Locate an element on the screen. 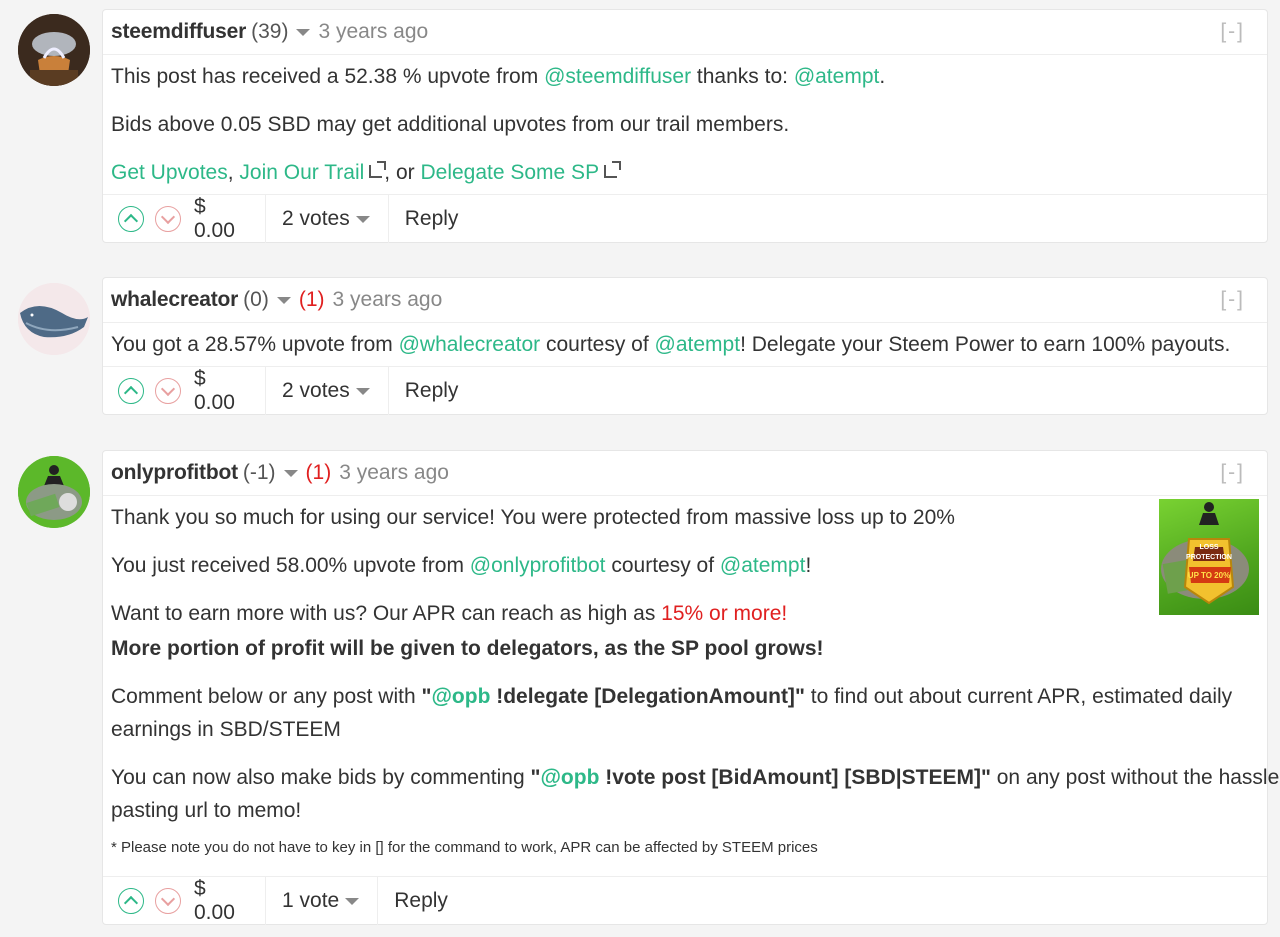  comment-header: onlyprofitbot (-1) (1) 3 years ago is located at coordinates (689, 473).